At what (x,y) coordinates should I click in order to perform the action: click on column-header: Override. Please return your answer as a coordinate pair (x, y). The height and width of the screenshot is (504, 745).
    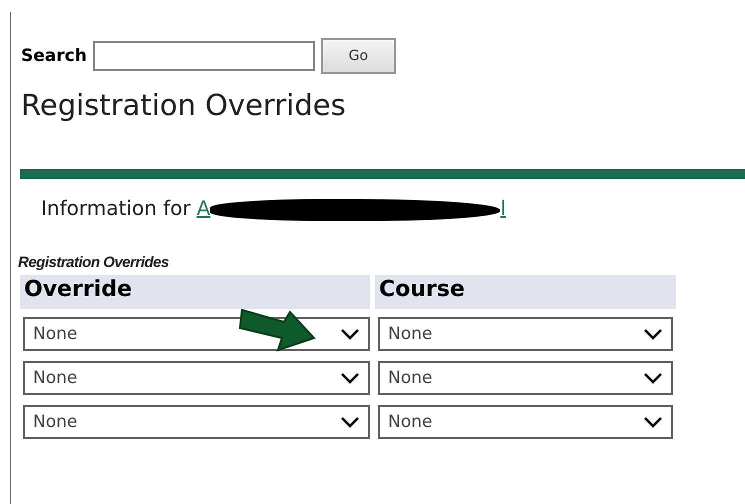
    Looking at the image, I should click on (195, 292).